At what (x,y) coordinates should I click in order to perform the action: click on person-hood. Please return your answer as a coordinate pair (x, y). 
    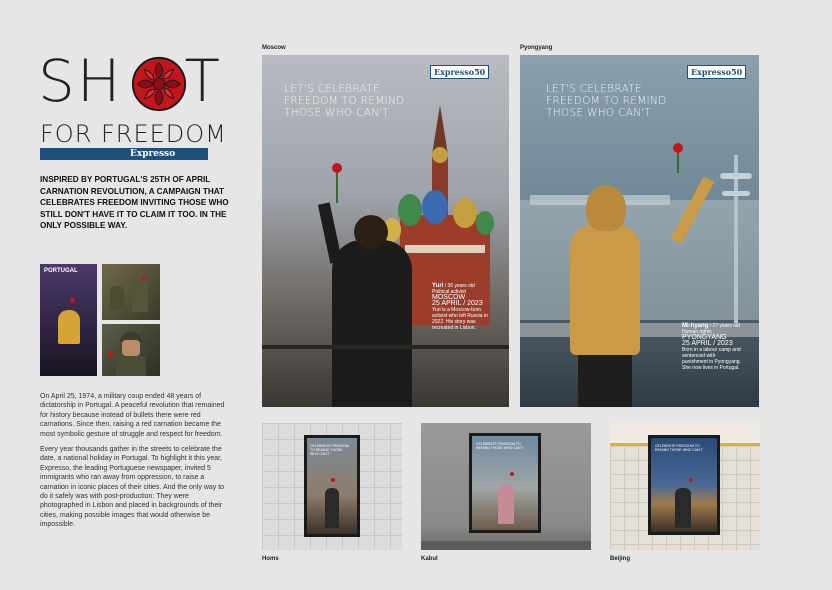
    Looking at the image, I should click on (606, 208).